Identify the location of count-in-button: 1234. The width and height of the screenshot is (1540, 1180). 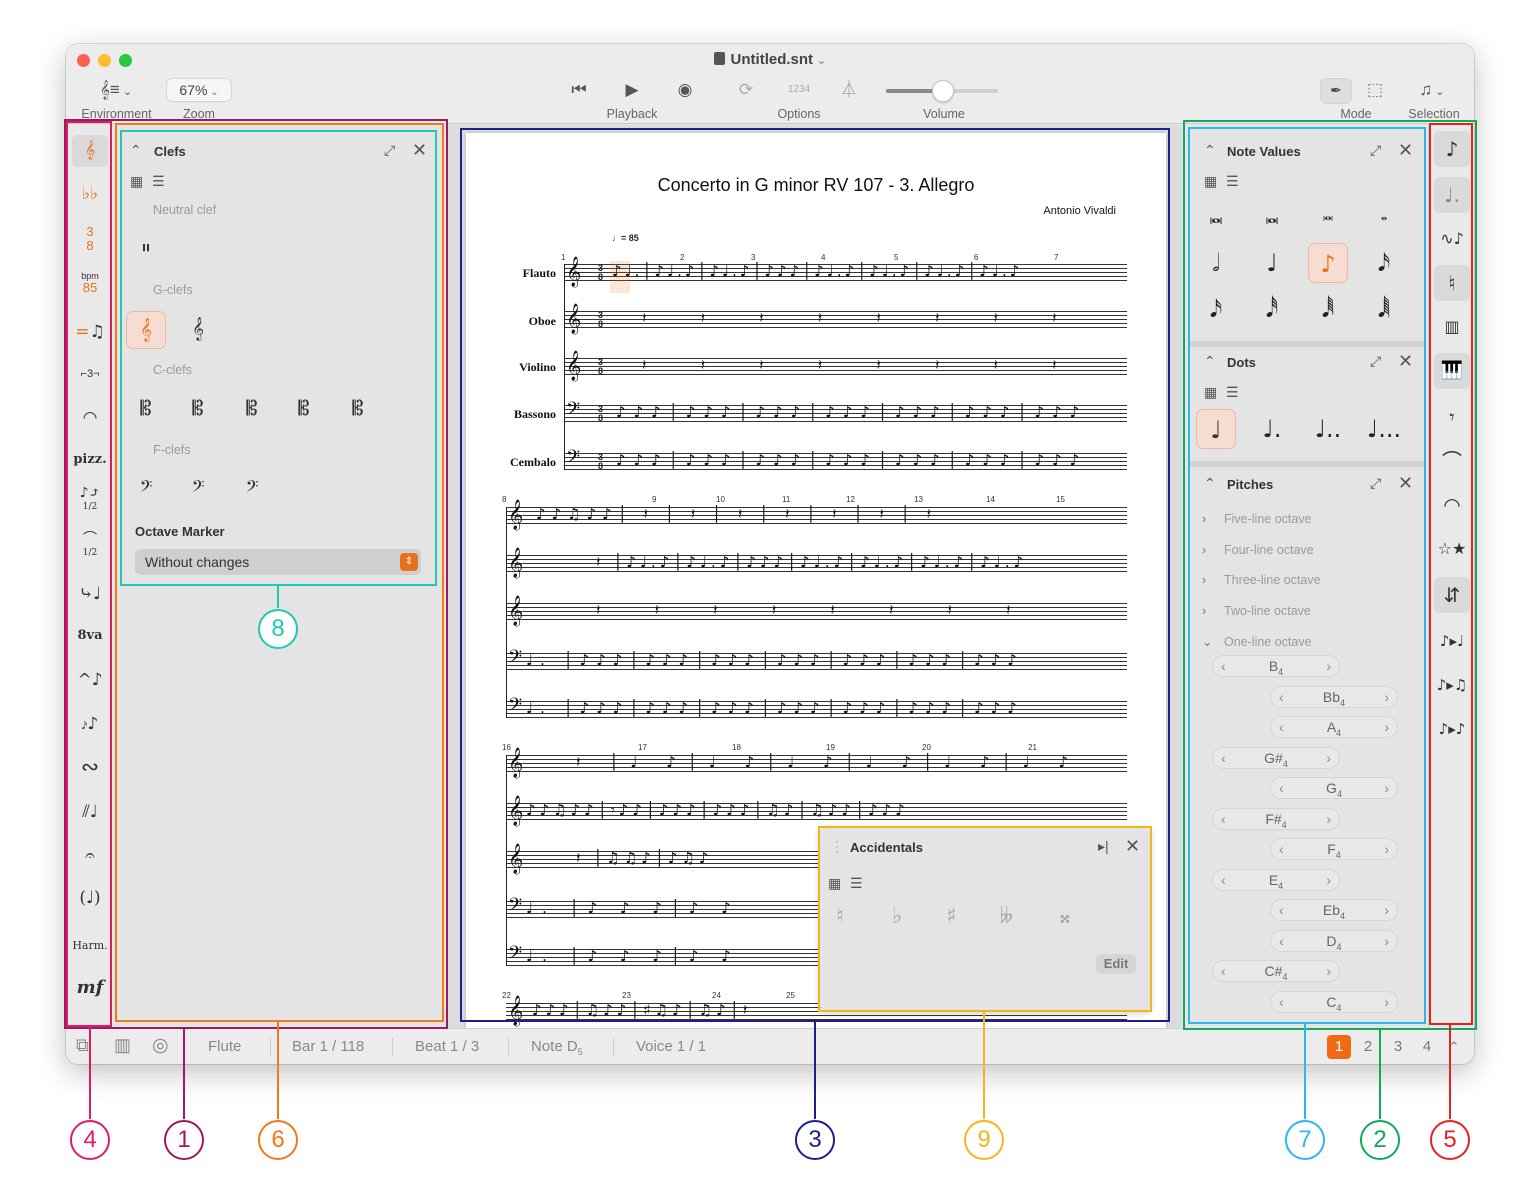
(799, 90).